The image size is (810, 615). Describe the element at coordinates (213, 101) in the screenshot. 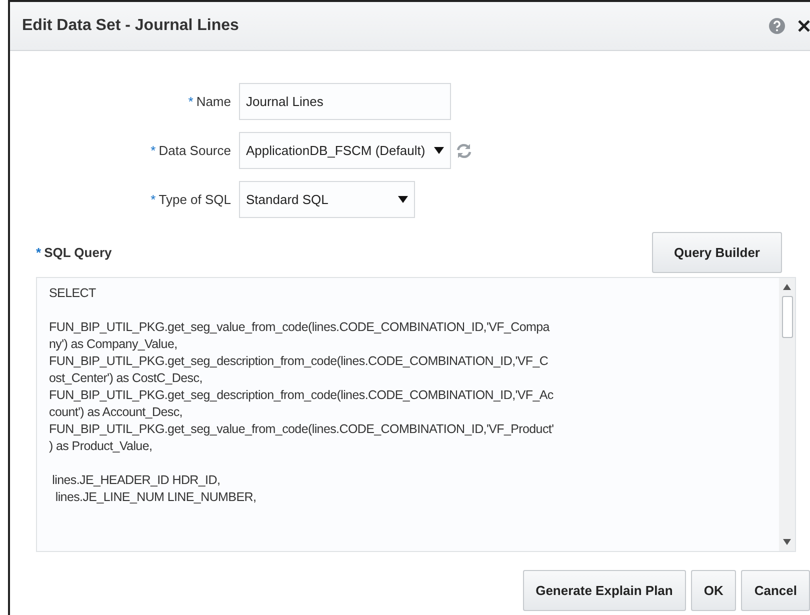

I see `field-label: Name` at that location.